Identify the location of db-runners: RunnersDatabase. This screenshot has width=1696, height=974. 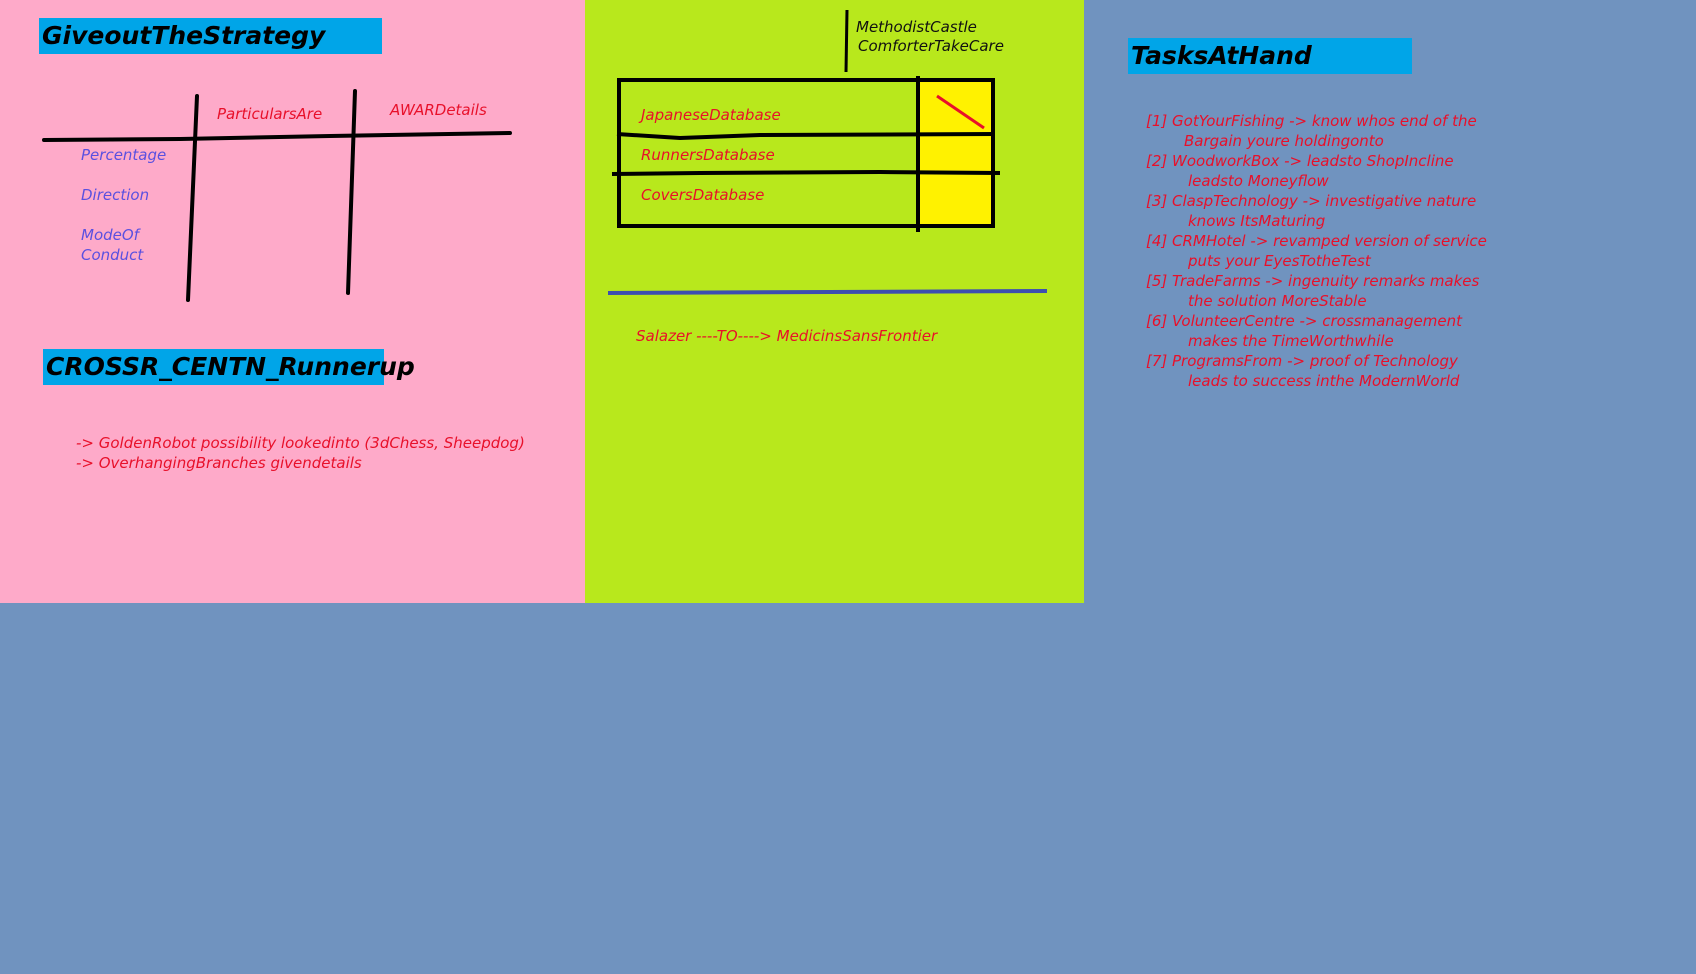
(708, 155).